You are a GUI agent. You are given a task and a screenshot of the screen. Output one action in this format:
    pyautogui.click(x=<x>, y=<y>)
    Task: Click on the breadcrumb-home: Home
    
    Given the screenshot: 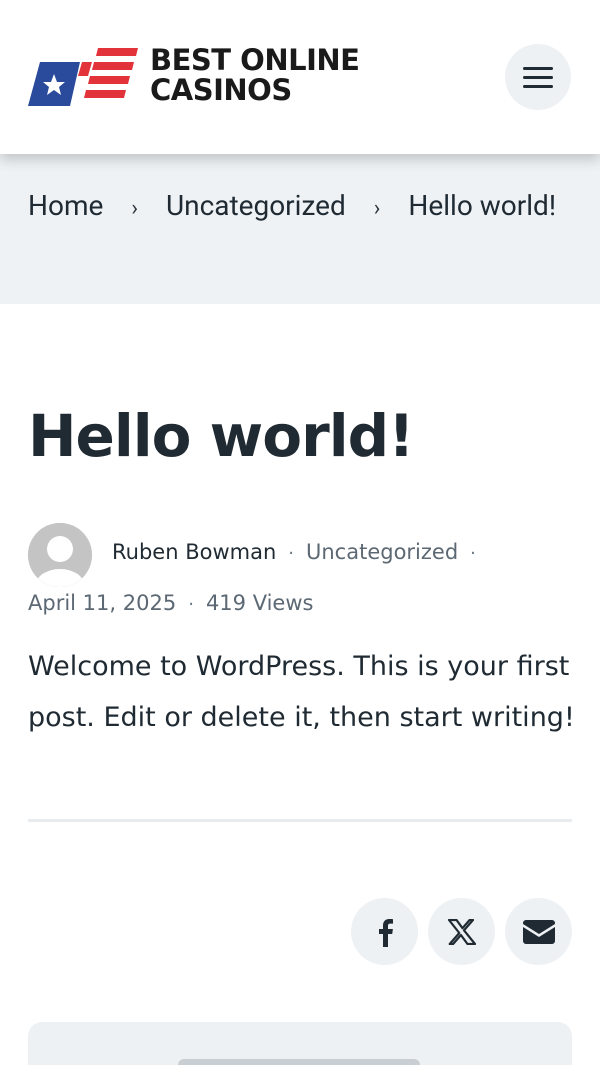 What is the action you would take?
    pyautogui.click(x=65, y=205)
    